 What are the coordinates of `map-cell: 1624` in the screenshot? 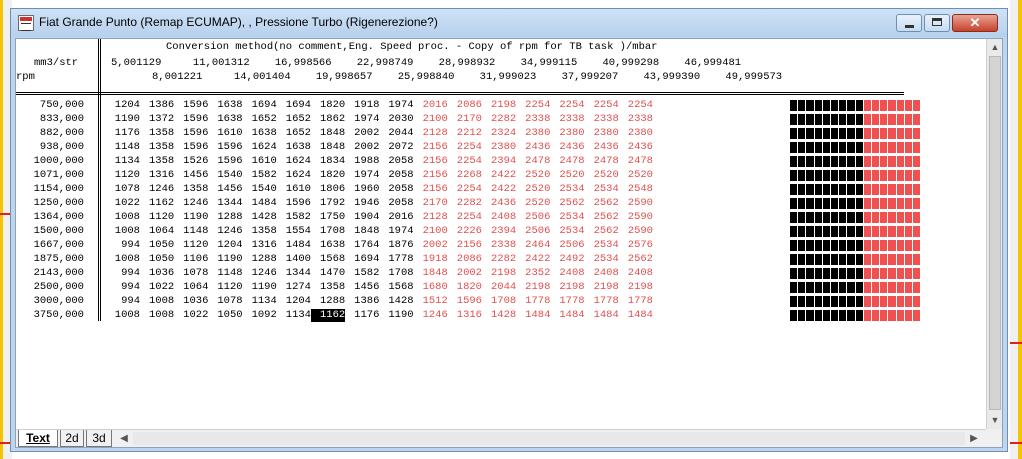 It's located at (260, 147).